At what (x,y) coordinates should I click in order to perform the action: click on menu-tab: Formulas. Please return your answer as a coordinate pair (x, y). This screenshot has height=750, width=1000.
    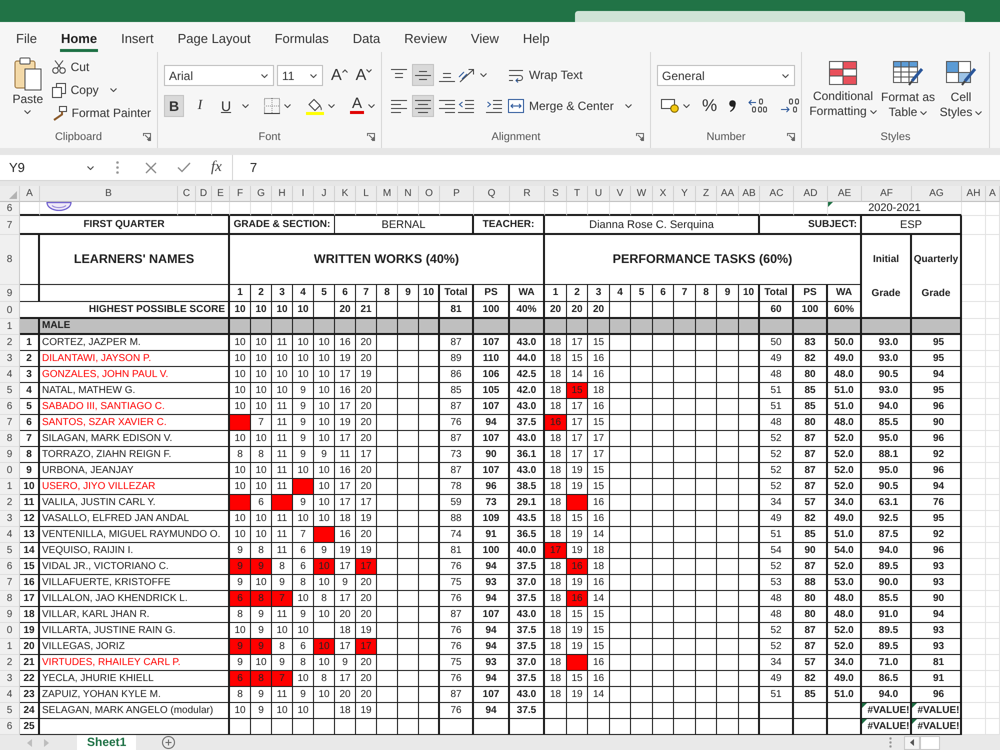
    Looking at the image, I should click on (302, 41).